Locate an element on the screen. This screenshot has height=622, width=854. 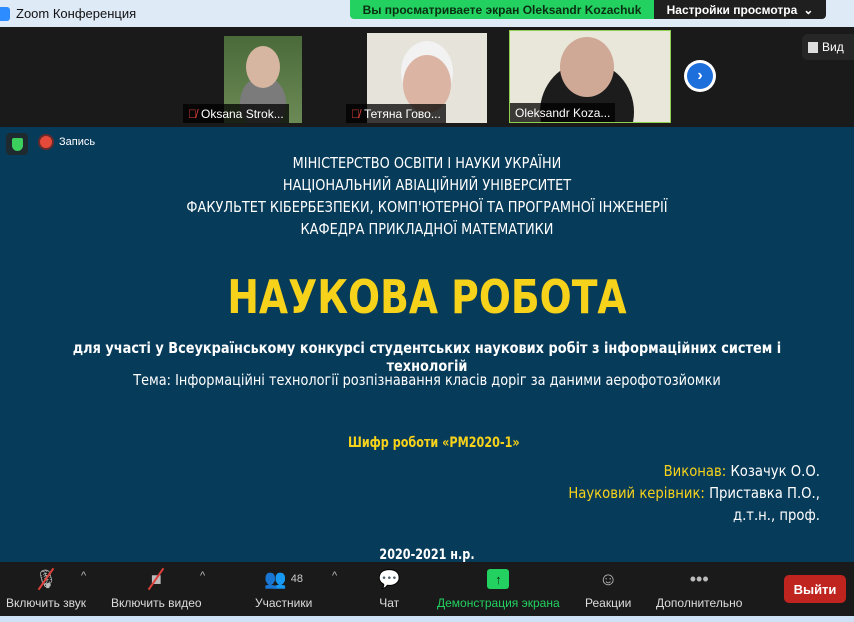
author-label: Виконав: is located at coordinates (695, 471).